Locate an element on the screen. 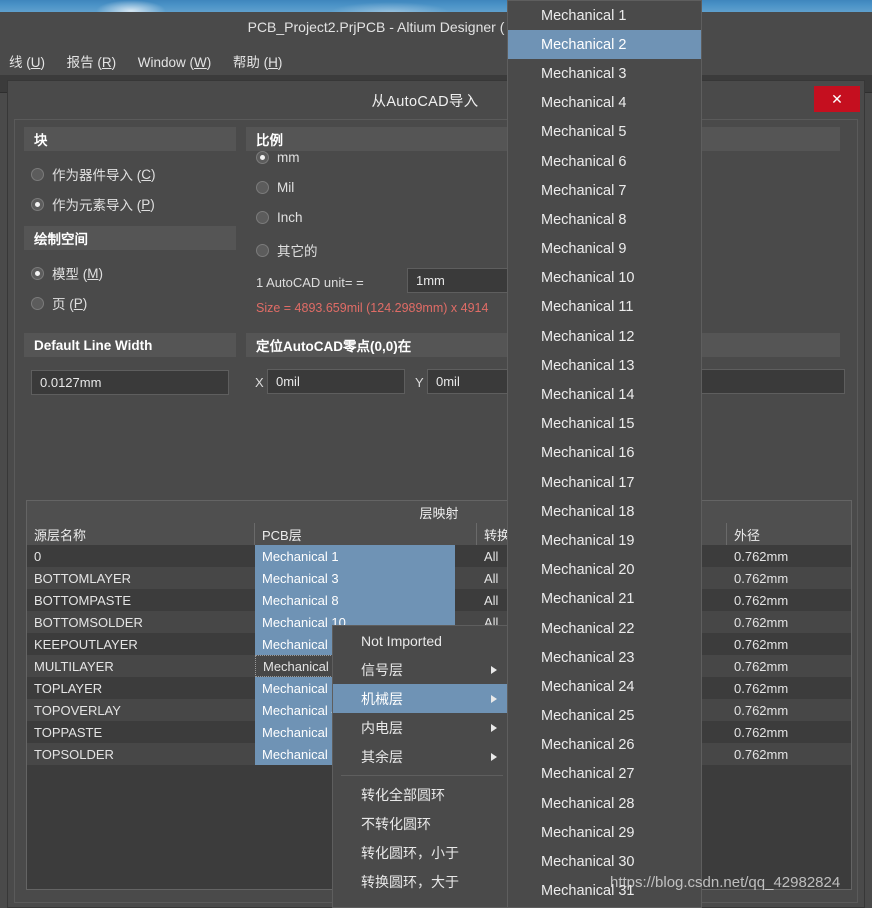 This screenshot has width=872, height=908. group-header-block: 块 is located at coordinates (130, 139).